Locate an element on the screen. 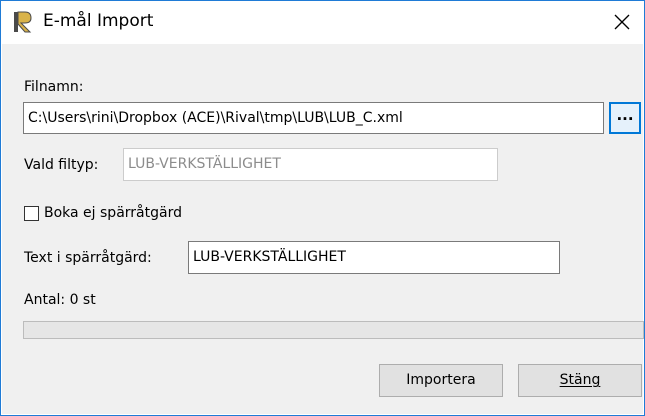 The width and height of the screenshot is (645, 416). text-label: Text i spärråtgärd: is located at coordinates (88, 258).